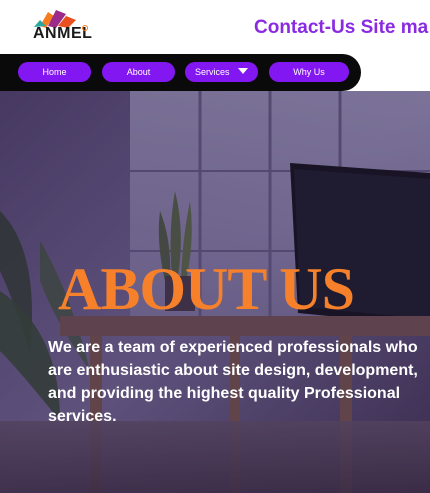  I want to click on nav-home-label: Home, so click(54, 72).